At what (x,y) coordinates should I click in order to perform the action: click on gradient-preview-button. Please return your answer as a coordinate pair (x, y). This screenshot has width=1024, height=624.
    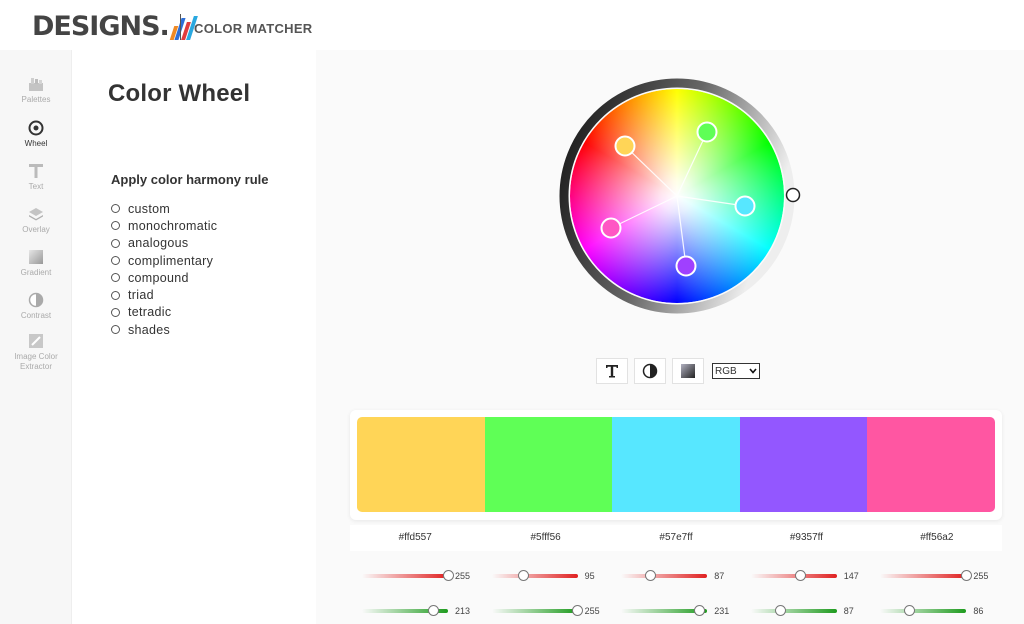
    Looking at the image, I should click on (688, 371).